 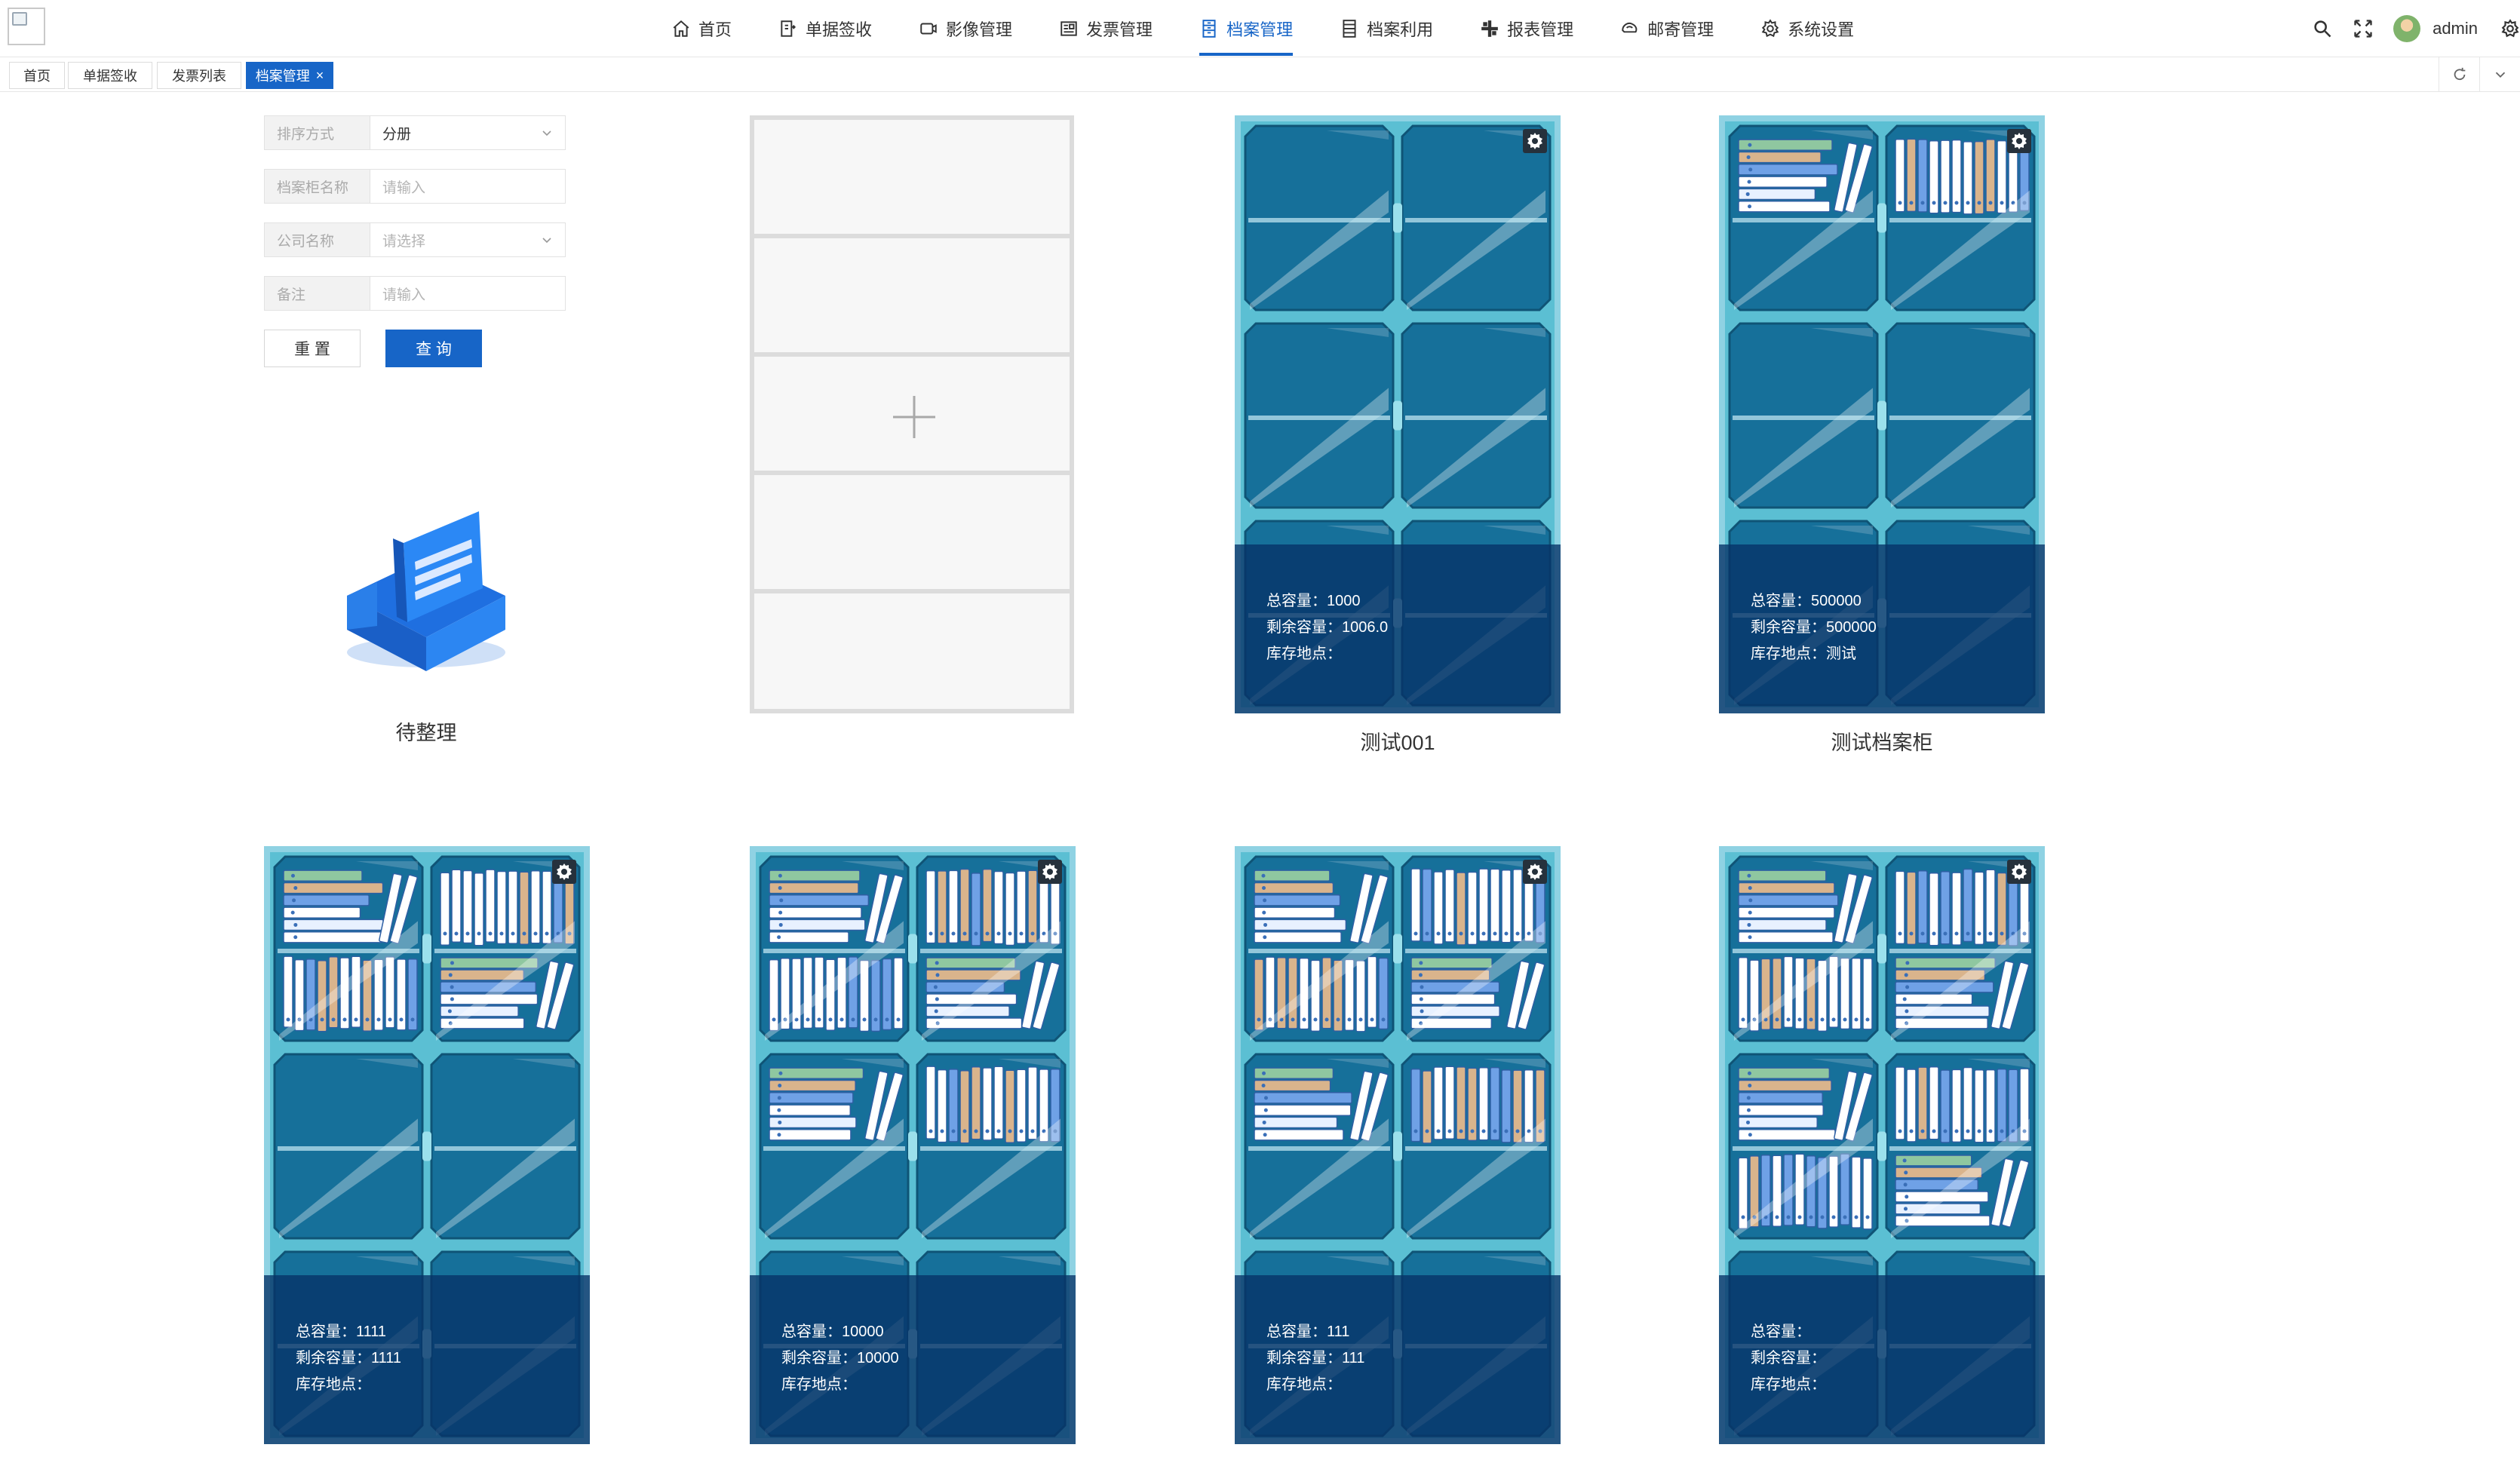 I want to click on cabinet-info-overlay: 总容量：1000 剩余容量：1006.0 库存地点：, so click(x=1398, y=628).